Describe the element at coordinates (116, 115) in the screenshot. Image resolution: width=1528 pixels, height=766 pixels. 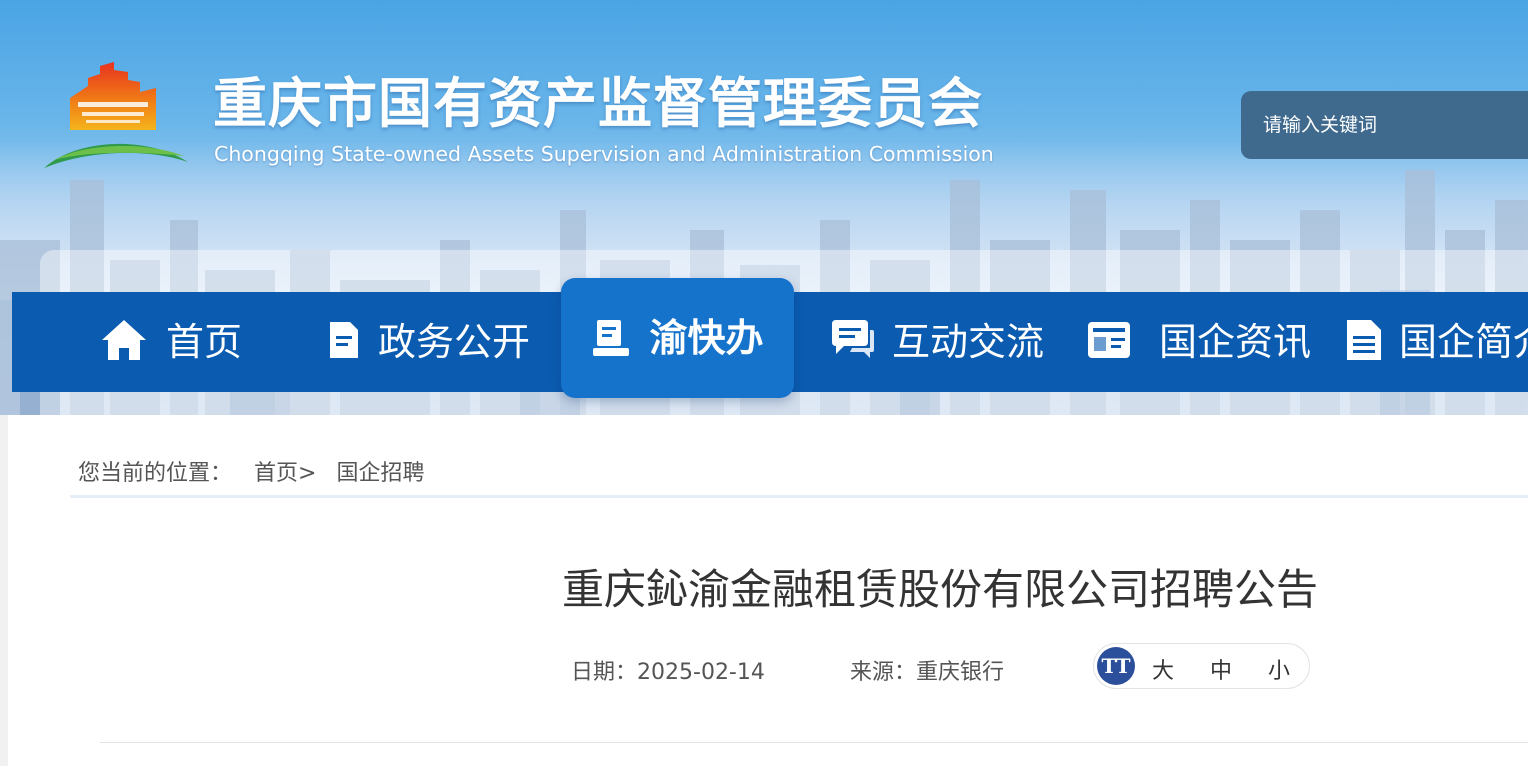
I see `commission-emblem-logo` at that location.